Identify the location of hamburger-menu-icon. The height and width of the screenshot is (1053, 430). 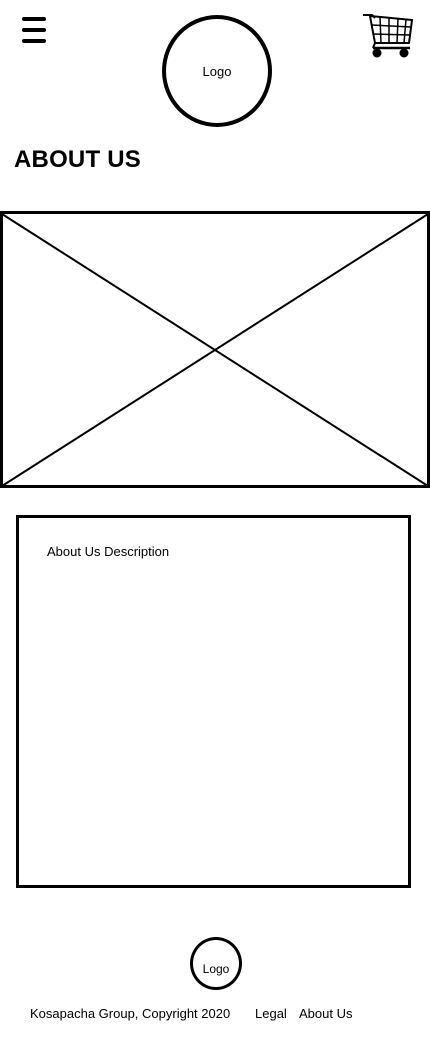
(34, 31).